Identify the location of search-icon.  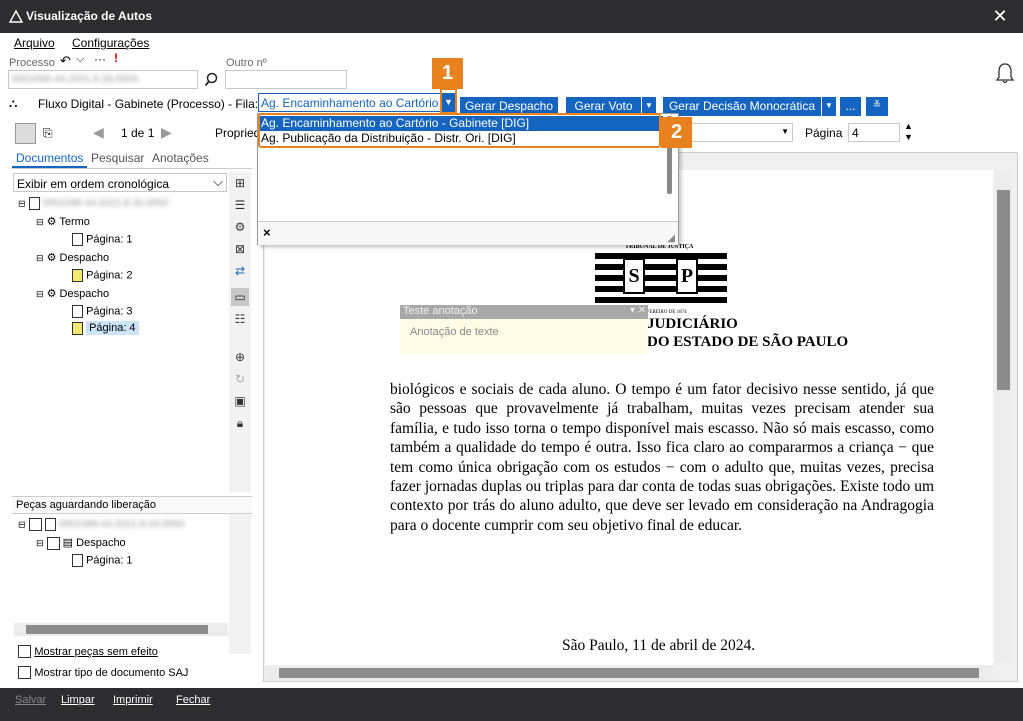
(211, 79).